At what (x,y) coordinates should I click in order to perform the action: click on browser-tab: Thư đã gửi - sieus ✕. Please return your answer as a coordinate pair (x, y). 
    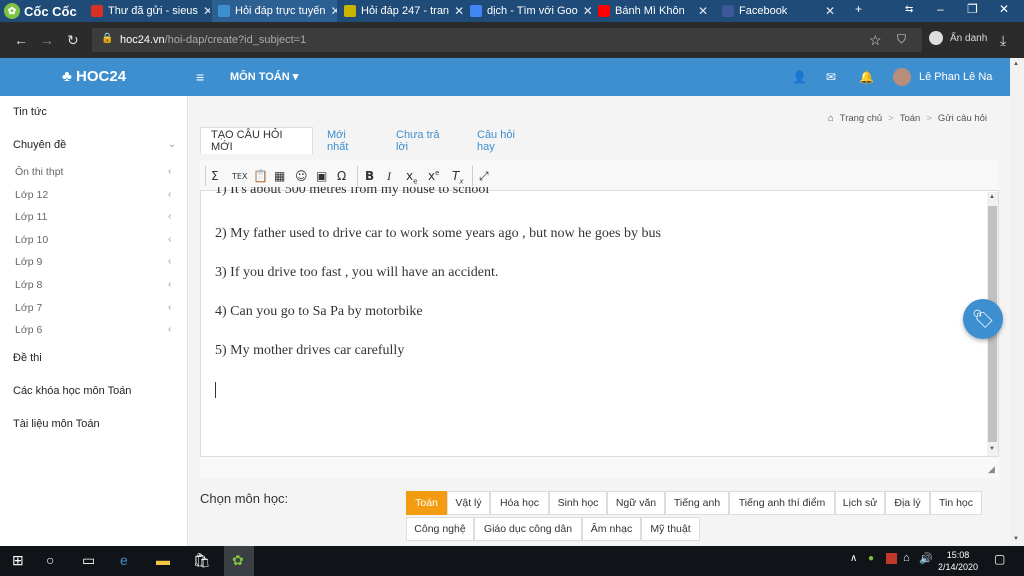
    Looking at the image, I should click on (147, 11).